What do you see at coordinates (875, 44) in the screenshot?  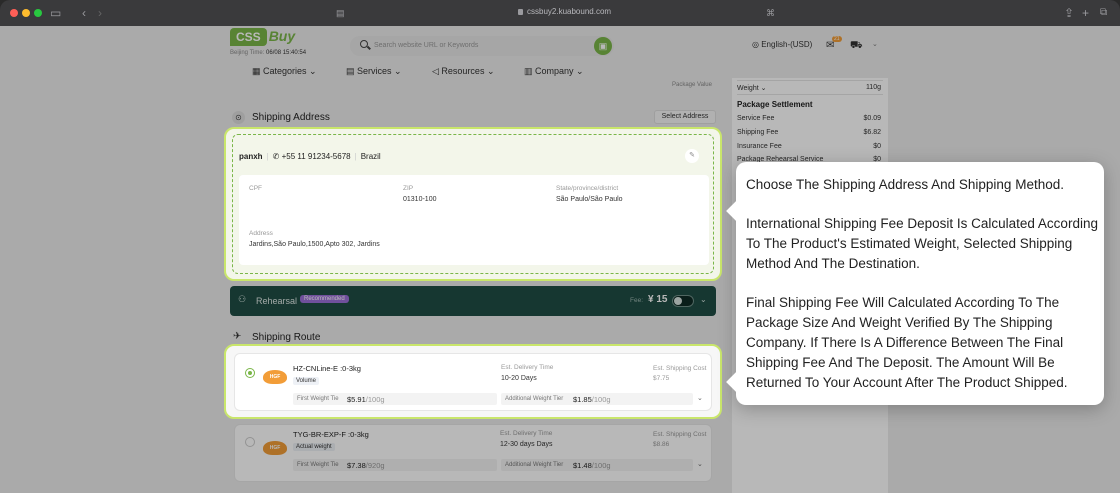 I see `user-menu-chevron-icon: ⌄` at bounding box center [875, 44].